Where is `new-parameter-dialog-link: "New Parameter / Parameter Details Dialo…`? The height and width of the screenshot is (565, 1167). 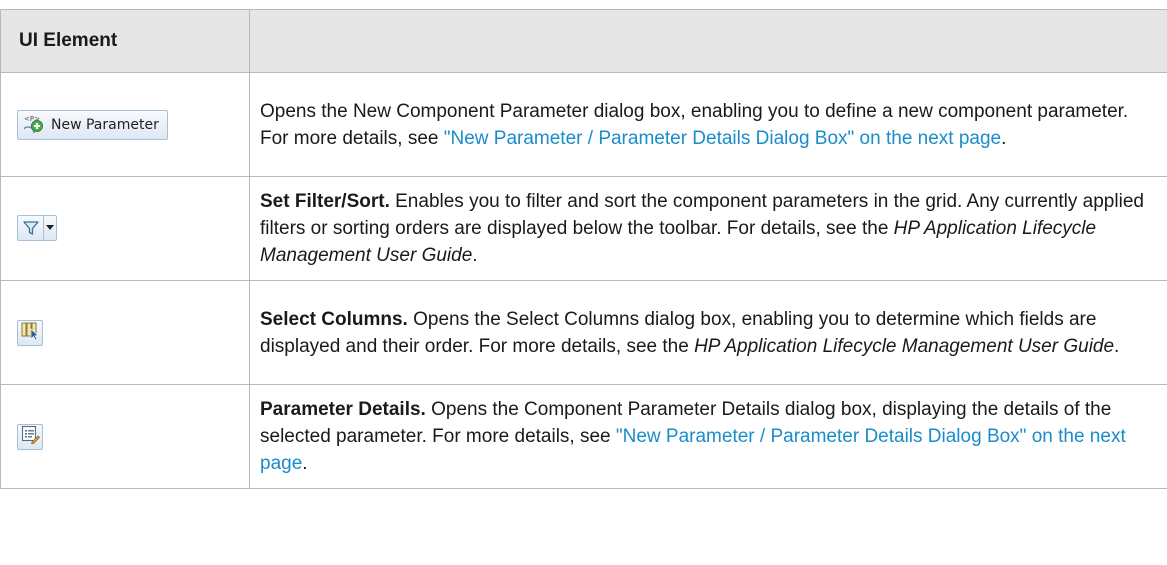
new-parameter-dialog-link: "New Parameter / Parameter Details Dialo… is located at coordinates (722, 138).